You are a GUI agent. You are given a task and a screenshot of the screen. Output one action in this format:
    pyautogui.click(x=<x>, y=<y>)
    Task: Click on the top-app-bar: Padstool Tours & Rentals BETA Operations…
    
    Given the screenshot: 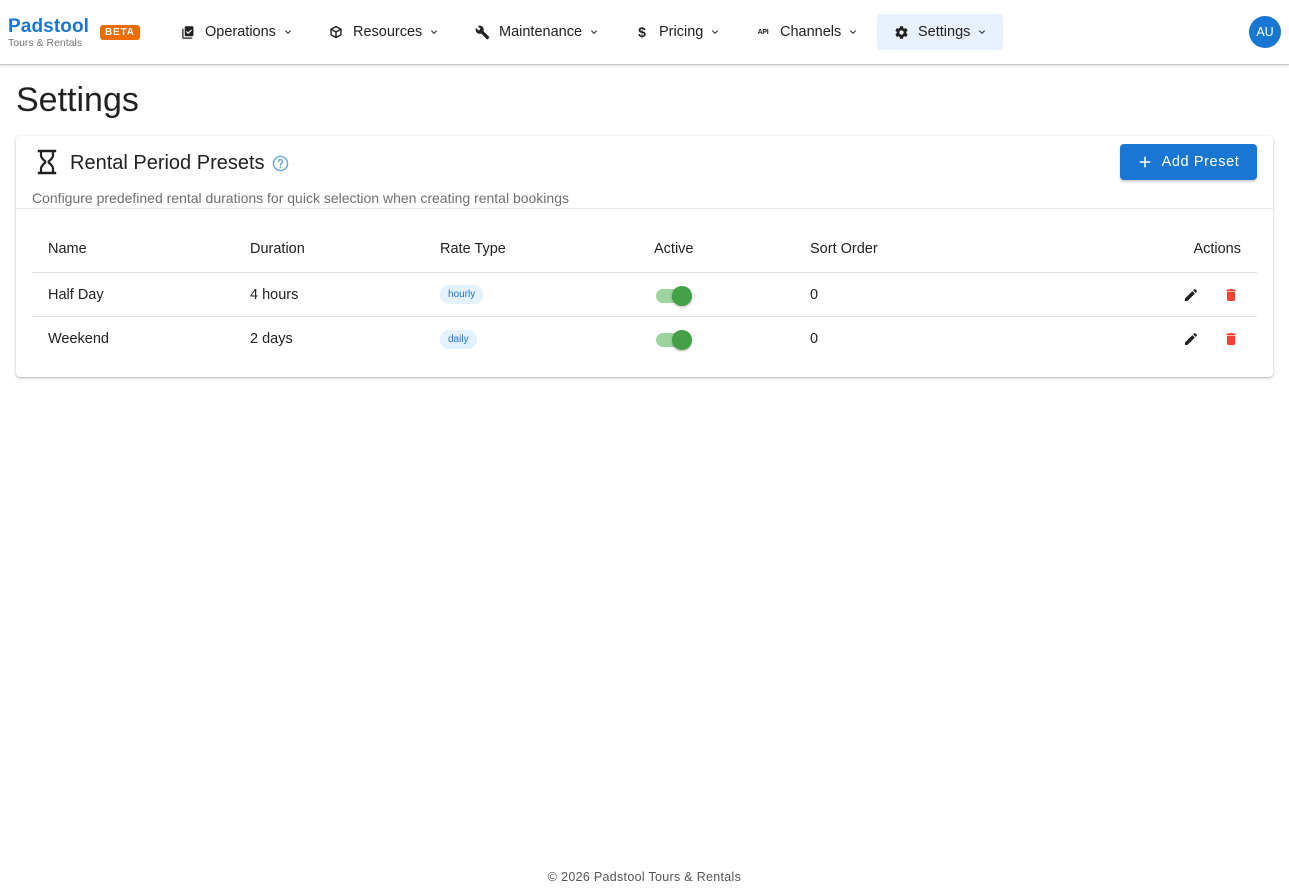 What is the action you would take?
    pyautogui.click(x=644, y=32)
    